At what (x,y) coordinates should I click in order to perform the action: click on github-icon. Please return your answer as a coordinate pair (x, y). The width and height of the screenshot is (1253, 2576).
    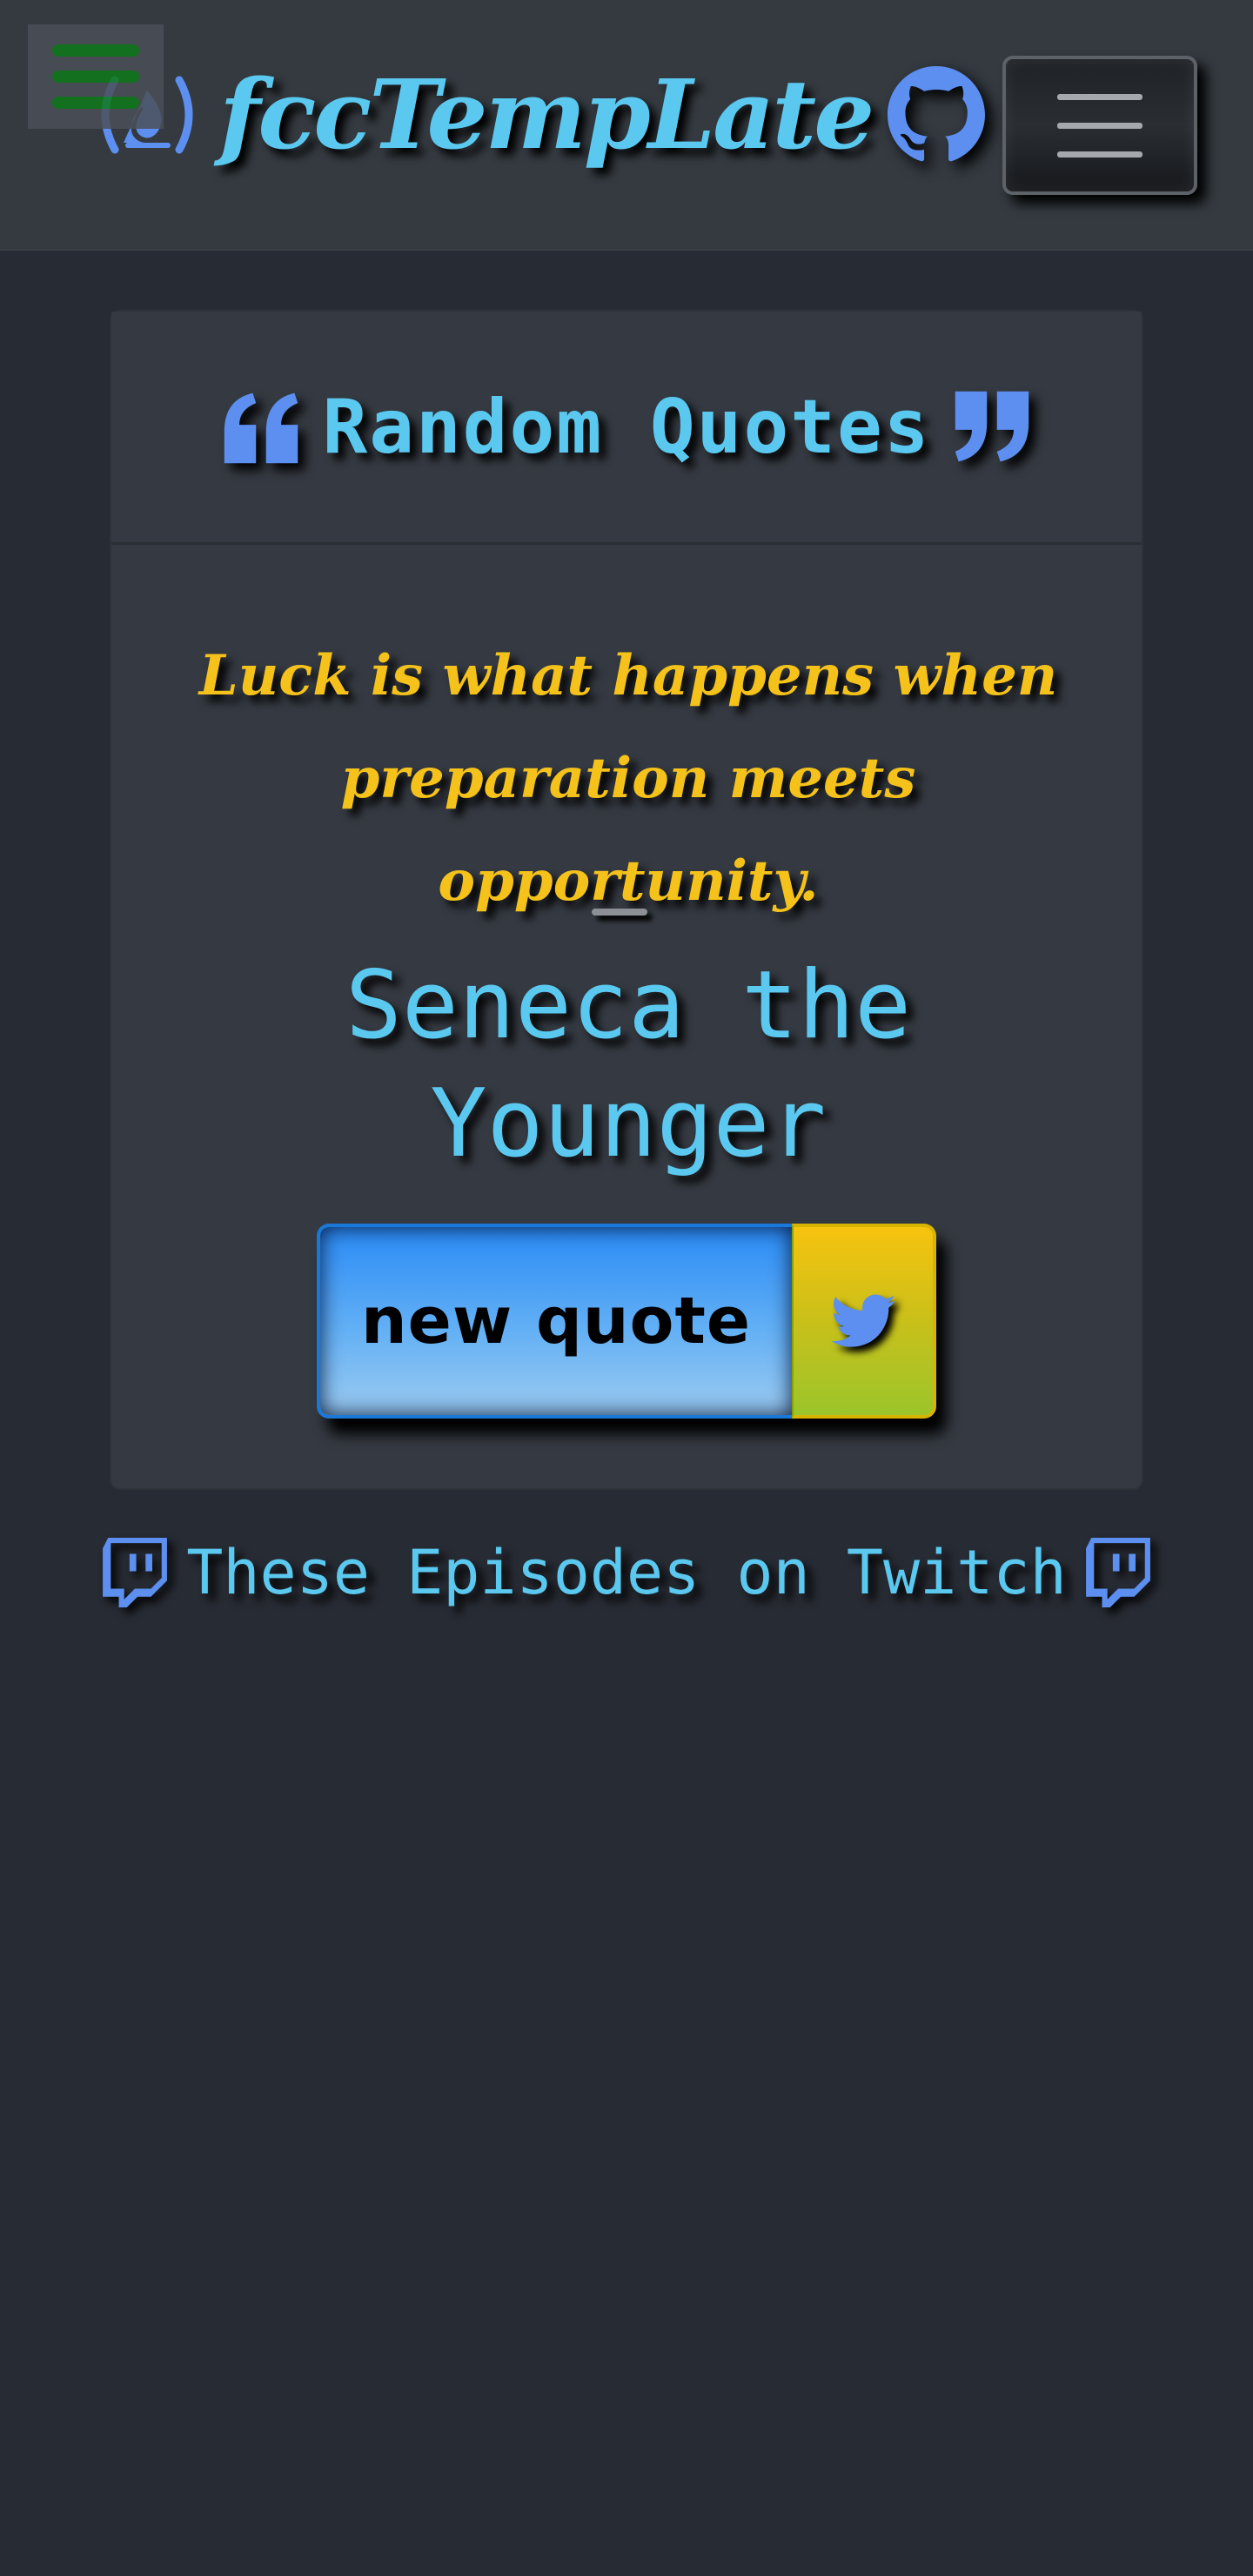
    Looking at the image, I should click on (937, 115).